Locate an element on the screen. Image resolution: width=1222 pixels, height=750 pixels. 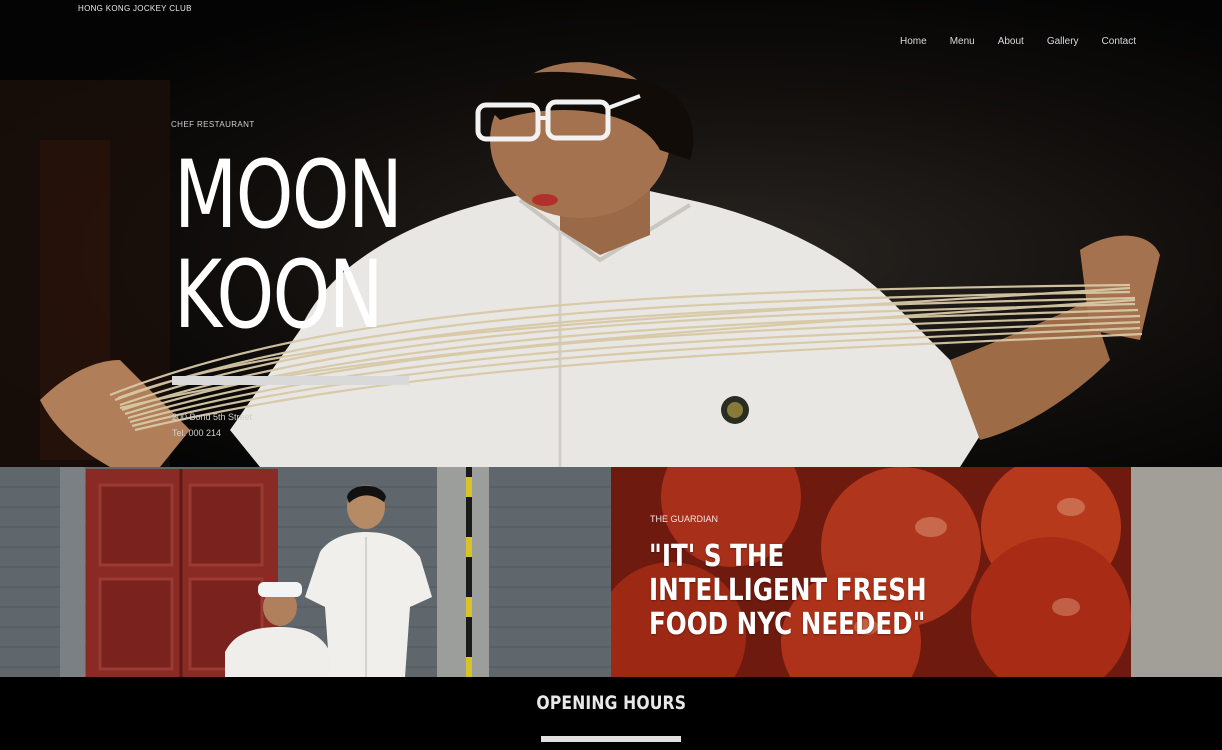
hero-title: MOON KOON is located at coordinates (288, 245).